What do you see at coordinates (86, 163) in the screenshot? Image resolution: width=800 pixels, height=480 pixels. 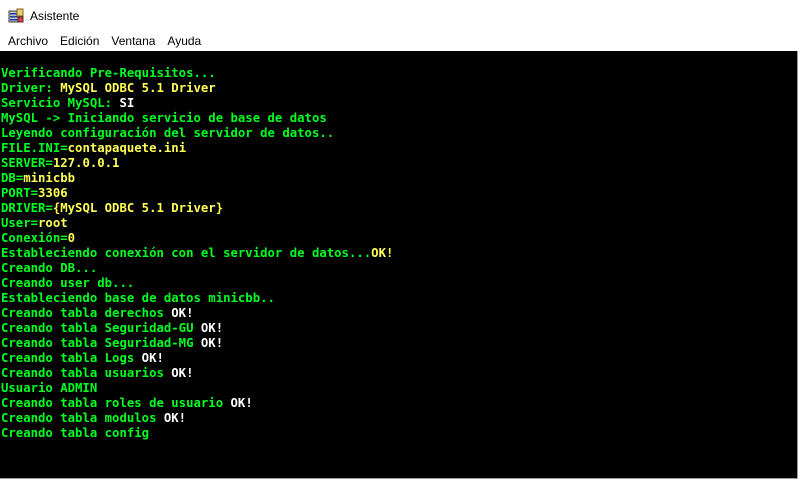 I see `console-text: 127.0.0.1` at bounding box center [86, 163].